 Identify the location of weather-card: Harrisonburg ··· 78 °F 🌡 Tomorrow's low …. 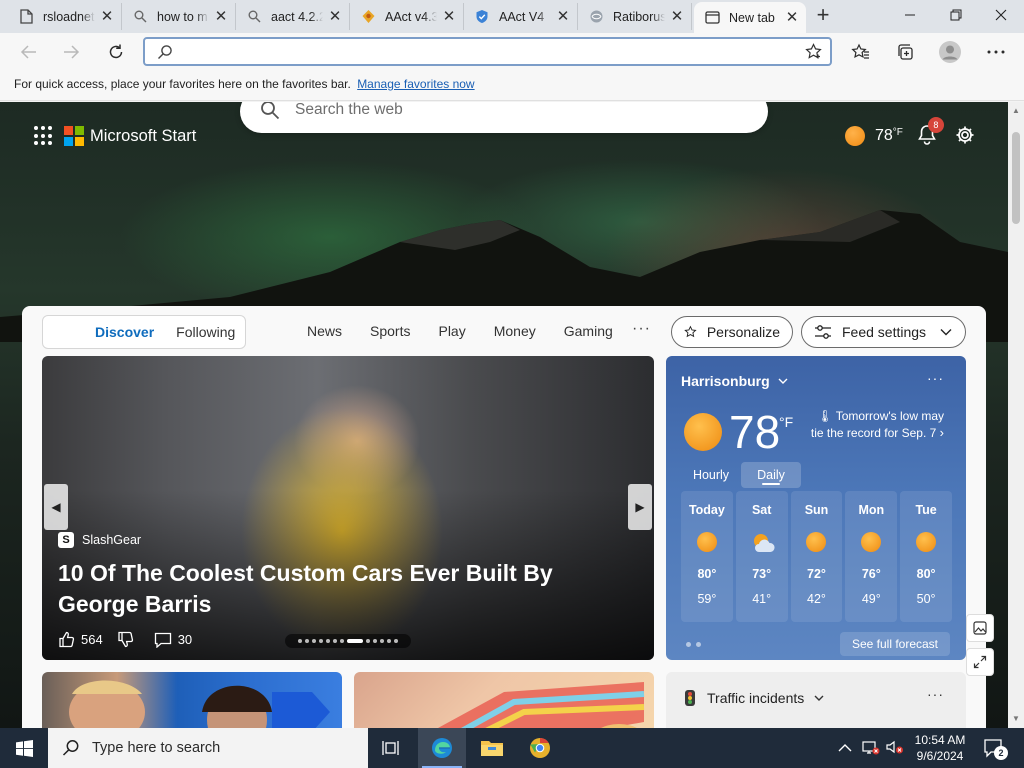
(816, 508).